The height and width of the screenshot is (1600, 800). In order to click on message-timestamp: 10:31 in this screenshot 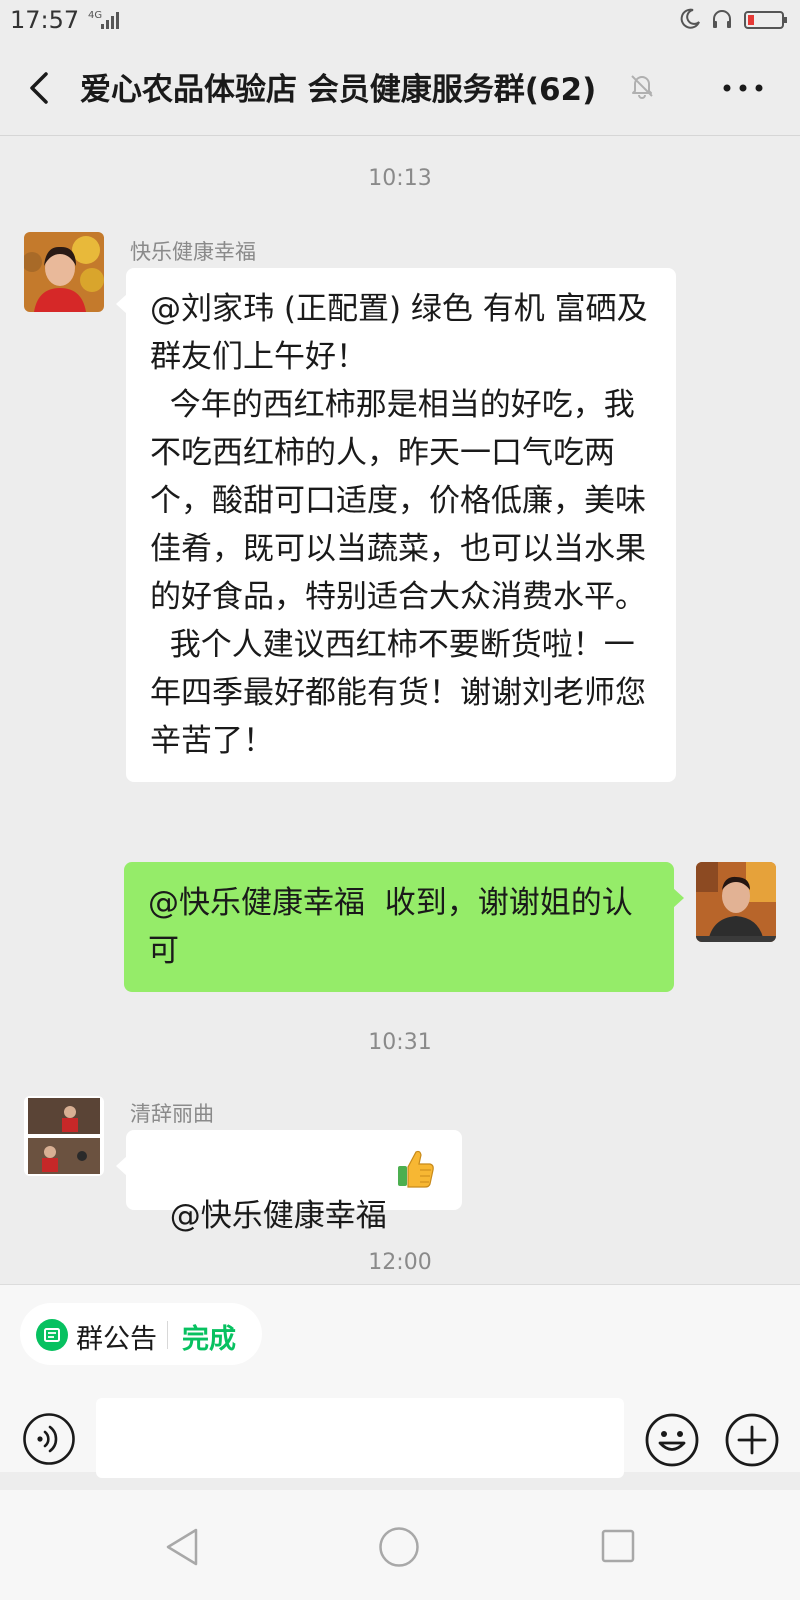, I will do `click(400, 1042)`.